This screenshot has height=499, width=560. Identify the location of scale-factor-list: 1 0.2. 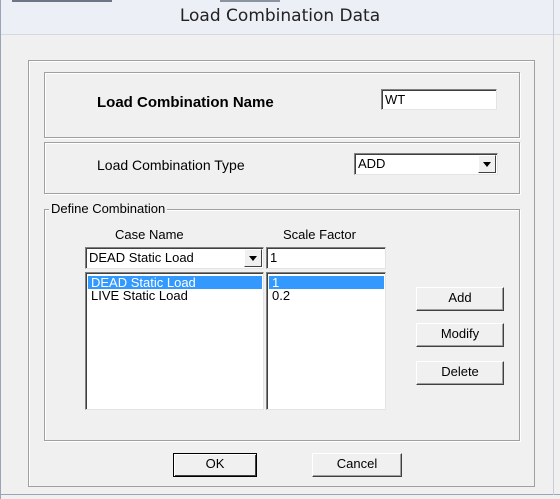
(326, 341).